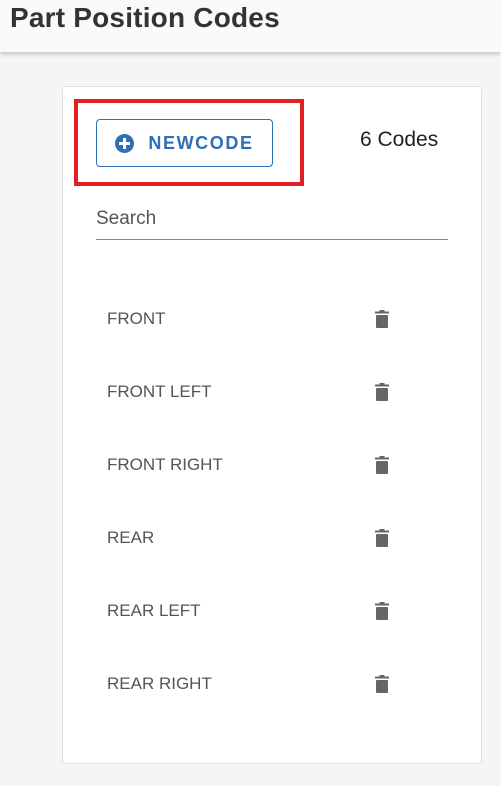 The width and height of the screenshot is (501, 786). What do you see at coordinates (159, 391) in the screenshot?
I see `code-label: FRONT LEFT` at bounding box center [159, 391].